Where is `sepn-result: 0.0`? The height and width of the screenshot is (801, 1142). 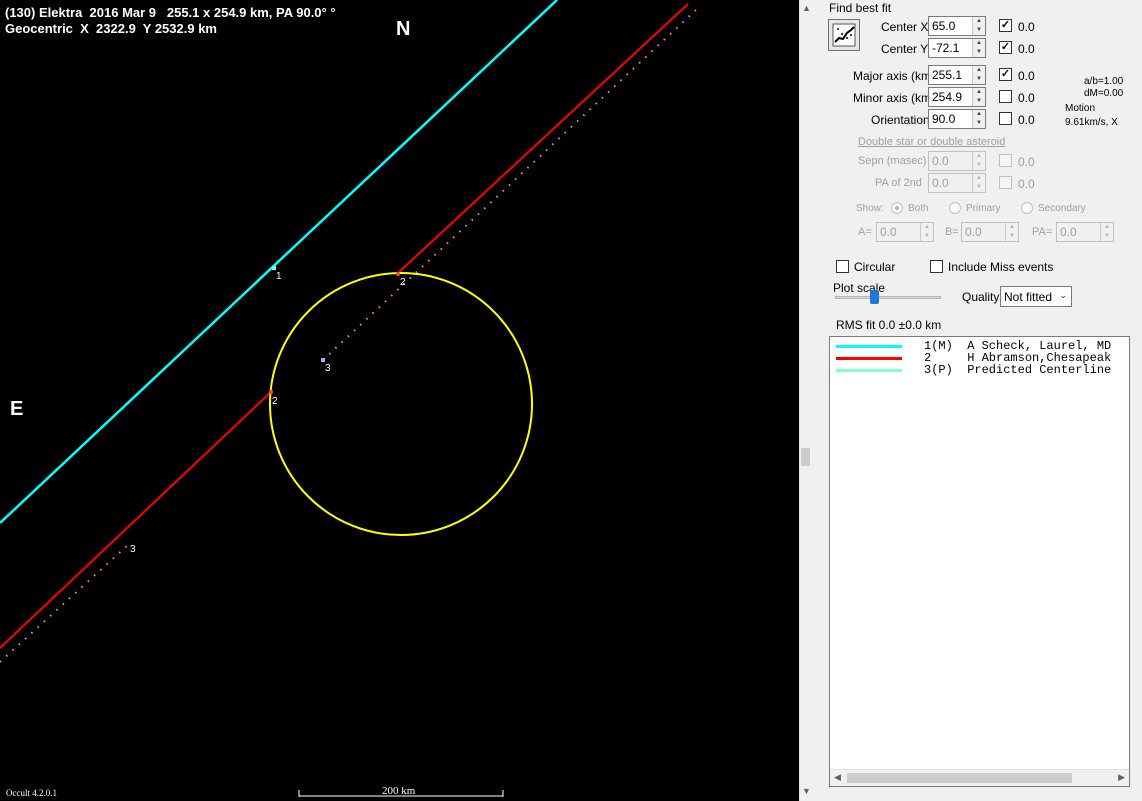 sepn-result: 0.0 is located at coordinates (1026, 162).